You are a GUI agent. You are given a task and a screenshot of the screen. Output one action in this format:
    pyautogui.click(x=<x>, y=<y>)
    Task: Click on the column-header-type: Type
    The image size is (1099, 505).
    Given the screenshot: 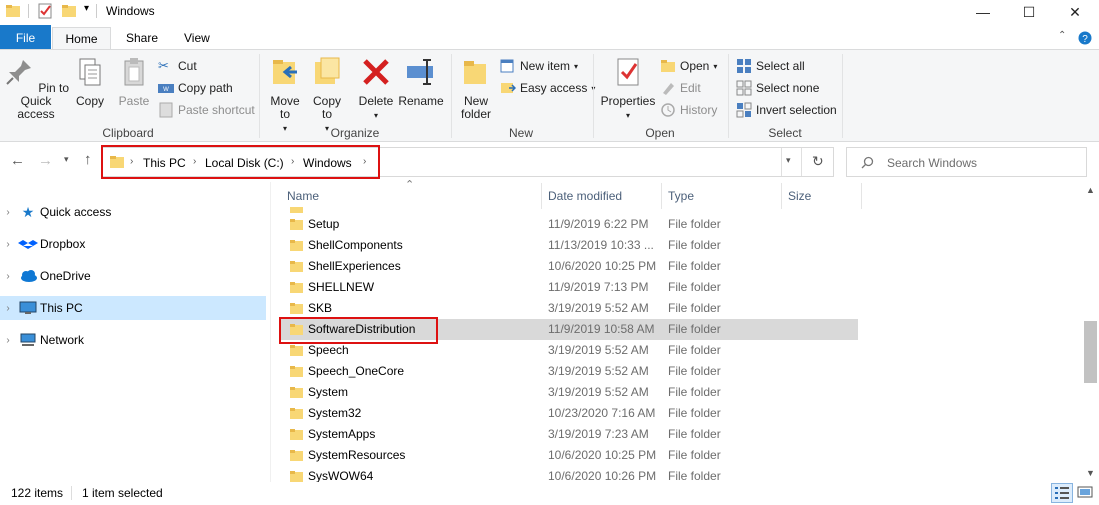 What is the action you would take?
    pyautogui.click(x=681, y=196)
    